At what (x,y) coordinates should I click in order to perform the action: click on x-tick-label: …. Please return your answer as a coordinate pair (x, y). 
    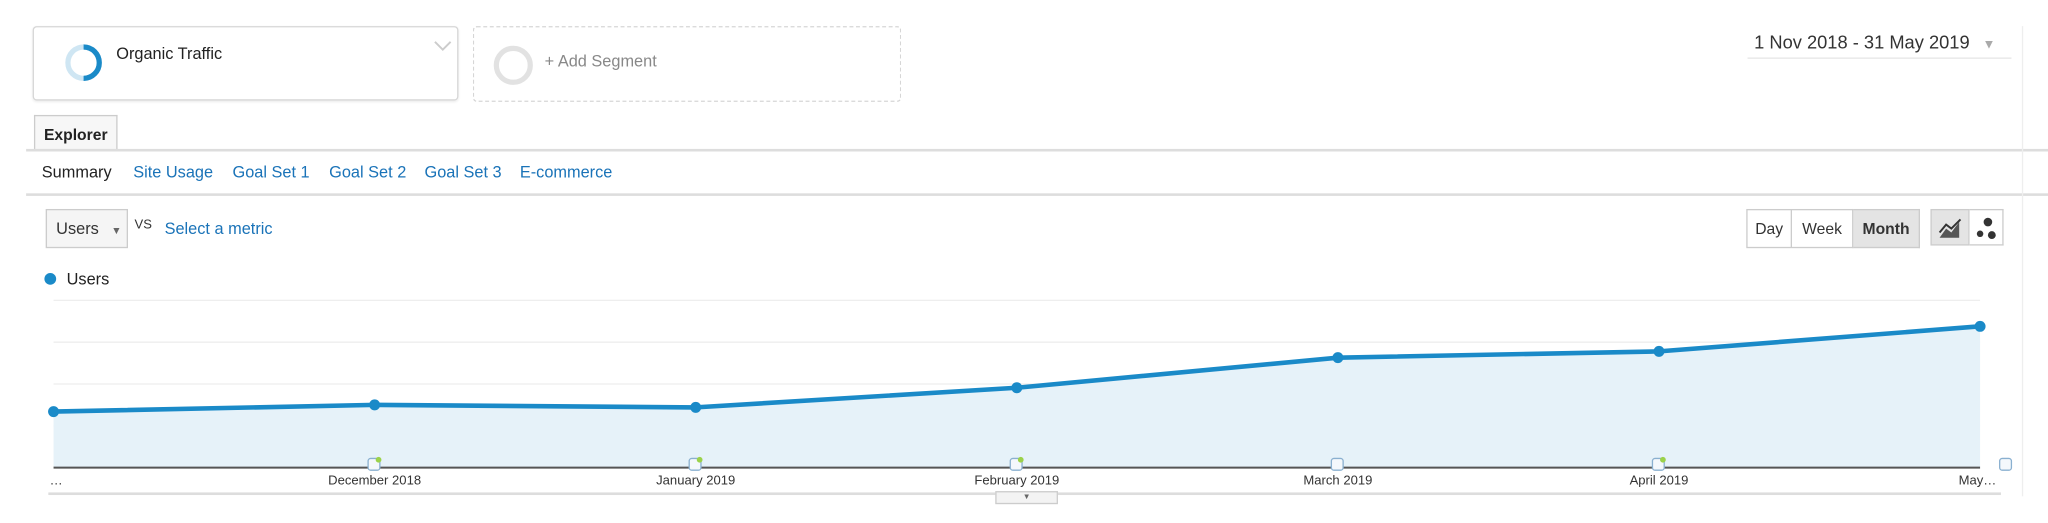
    Looking at the image, I should click on (56, 481).